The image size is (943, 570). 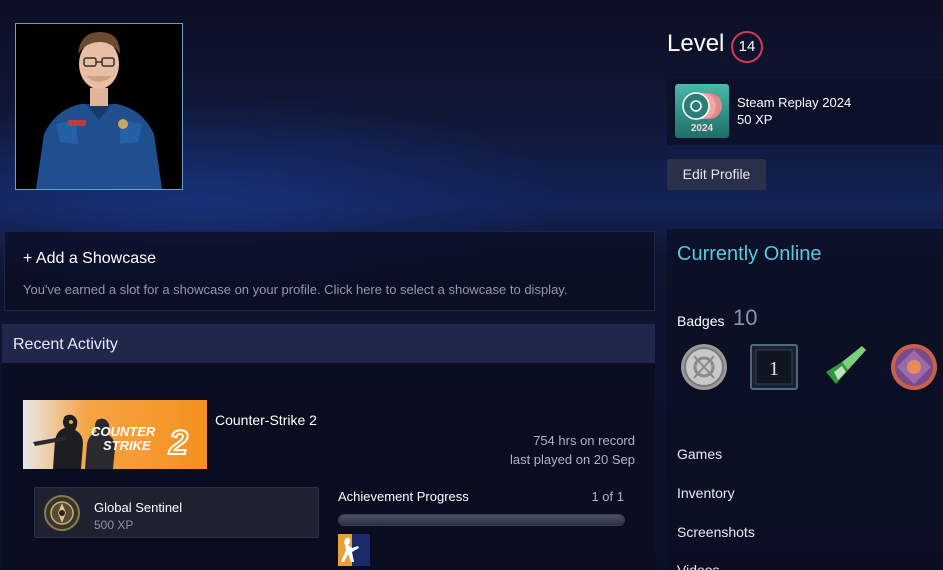 I want to click on game-name: Counter-Strike 2, so click(x=266, y=420).